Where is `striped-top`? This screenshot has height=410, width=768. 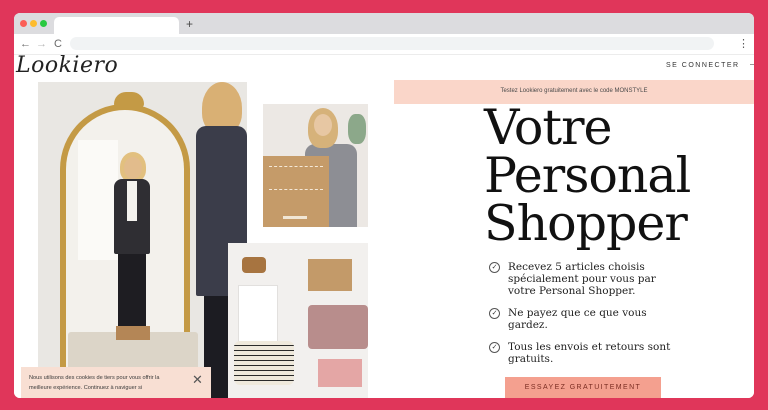 striped-top is located at coordinates (264, 363).